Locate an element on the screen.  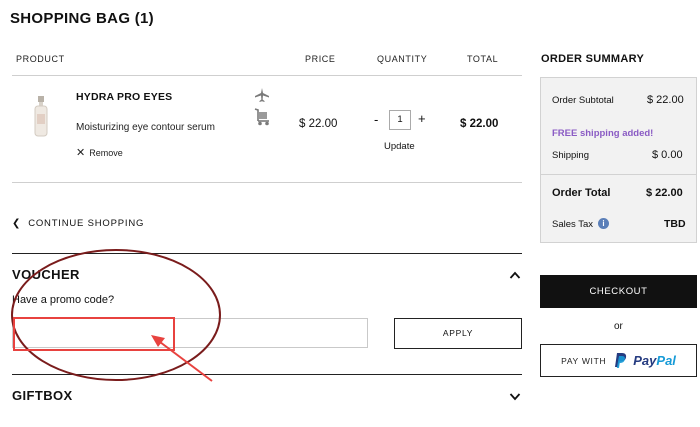
order-summary-title: ORDER SUMMARY is located at coordinates (593, 59).